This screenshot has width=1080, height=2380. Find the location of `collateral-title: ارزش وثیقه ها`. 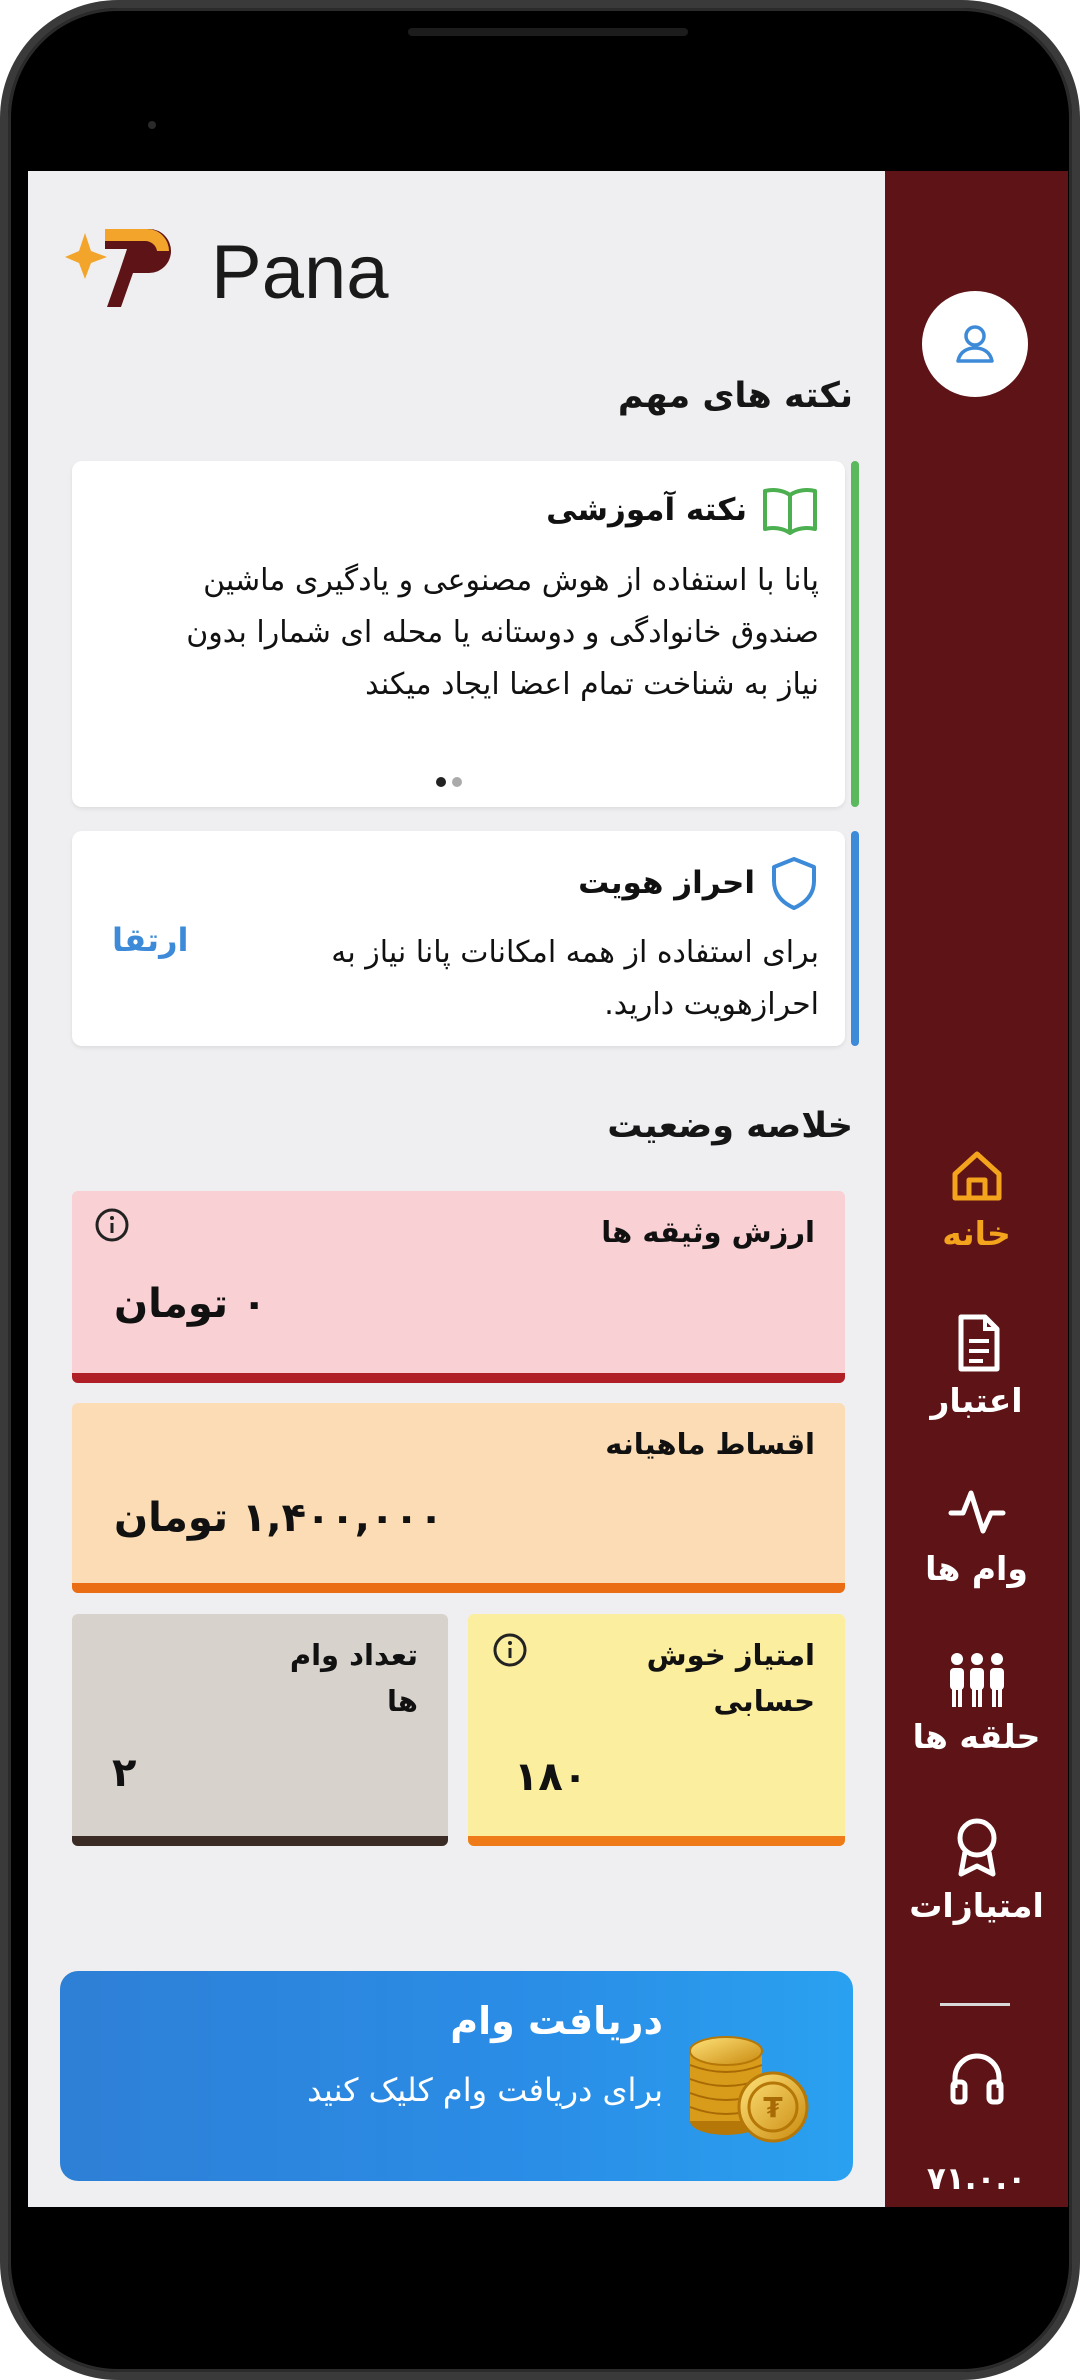

collateral-title: ارزش وثیقه ها is located at coordinates (708, 1232).